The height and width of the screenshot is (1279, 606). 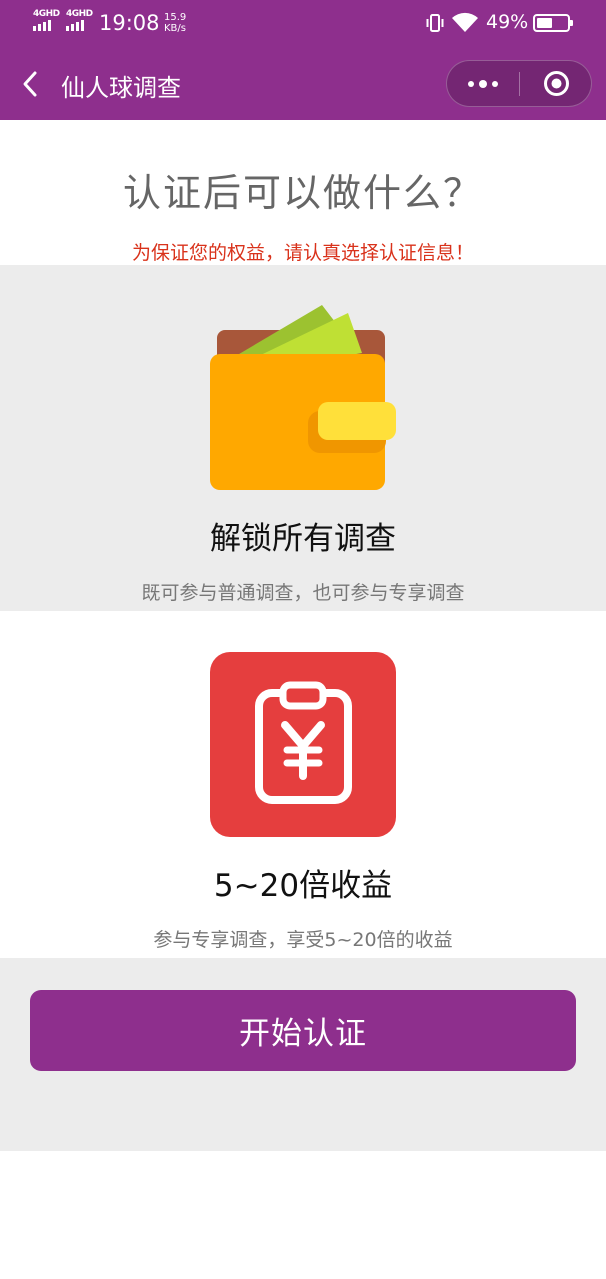 I want to click on status-bar: 4GHD 4GHD 19:08 15.9 KB/s 49%, so click(x=303, y=24).